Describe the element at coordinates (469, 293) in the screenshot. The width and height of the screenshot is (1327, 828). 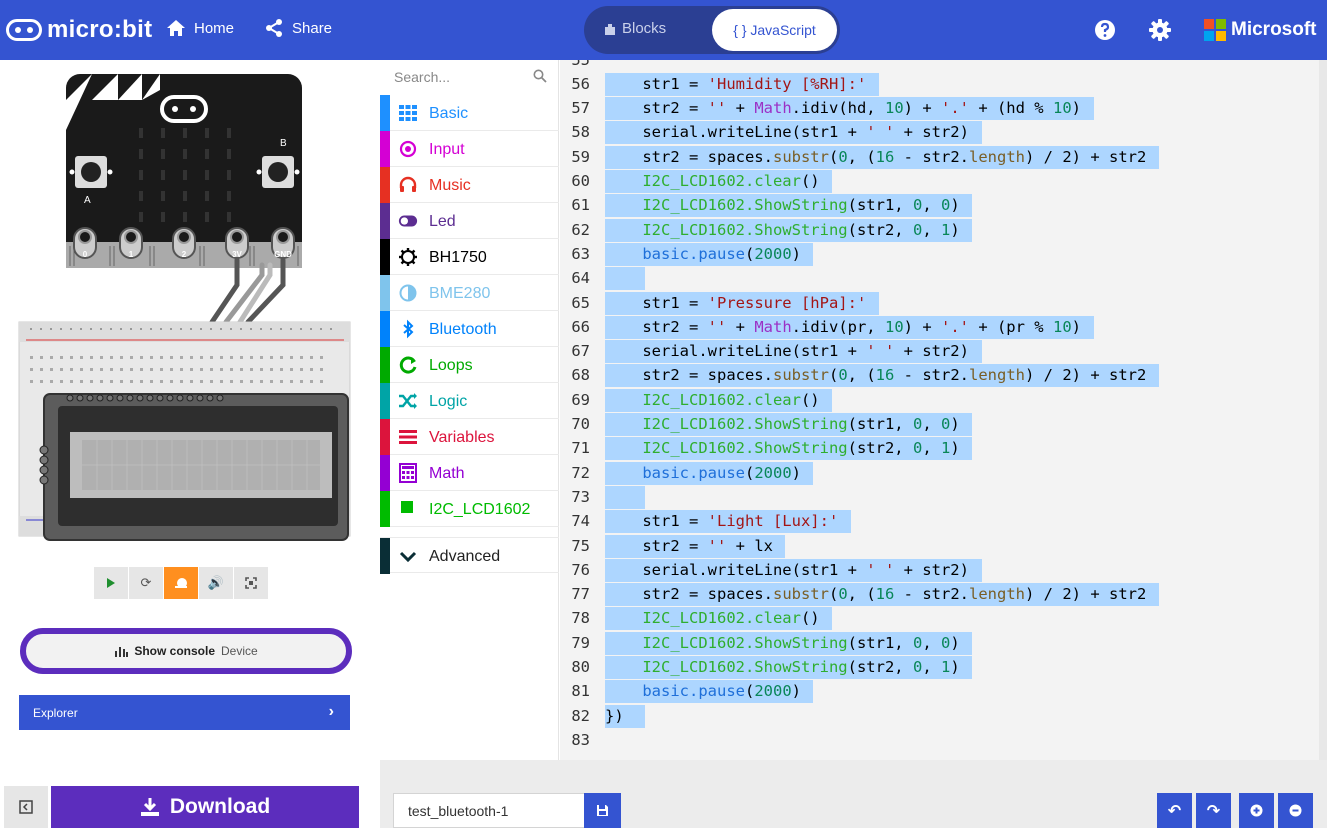
I see `toolbox-category-bme280: BME280` at that location.